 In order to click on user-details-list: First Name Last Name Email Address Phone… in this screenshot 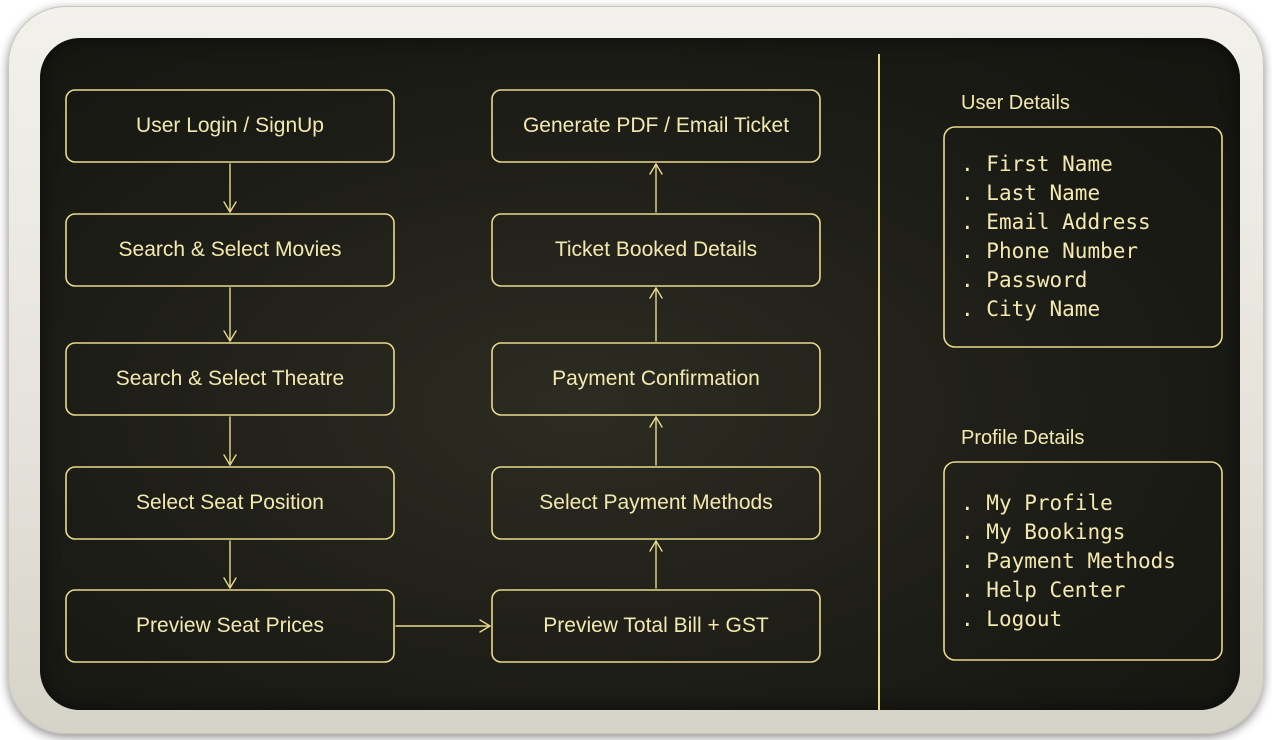, I will do `click(1056, 237)`.